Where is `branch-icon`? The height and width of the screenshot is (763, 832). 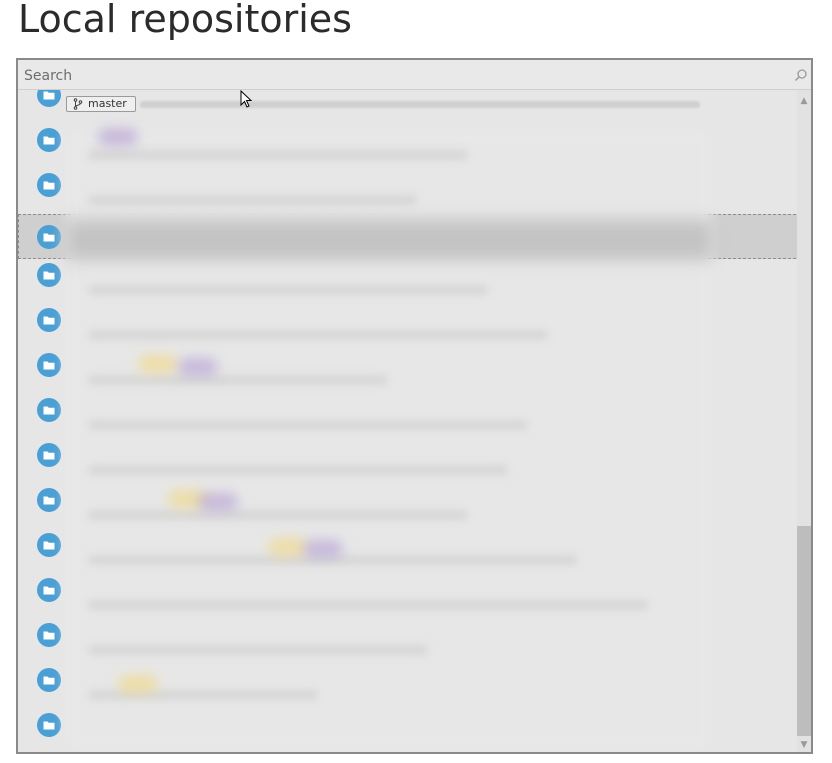 branch-icon is located at coordinates (78, 104).